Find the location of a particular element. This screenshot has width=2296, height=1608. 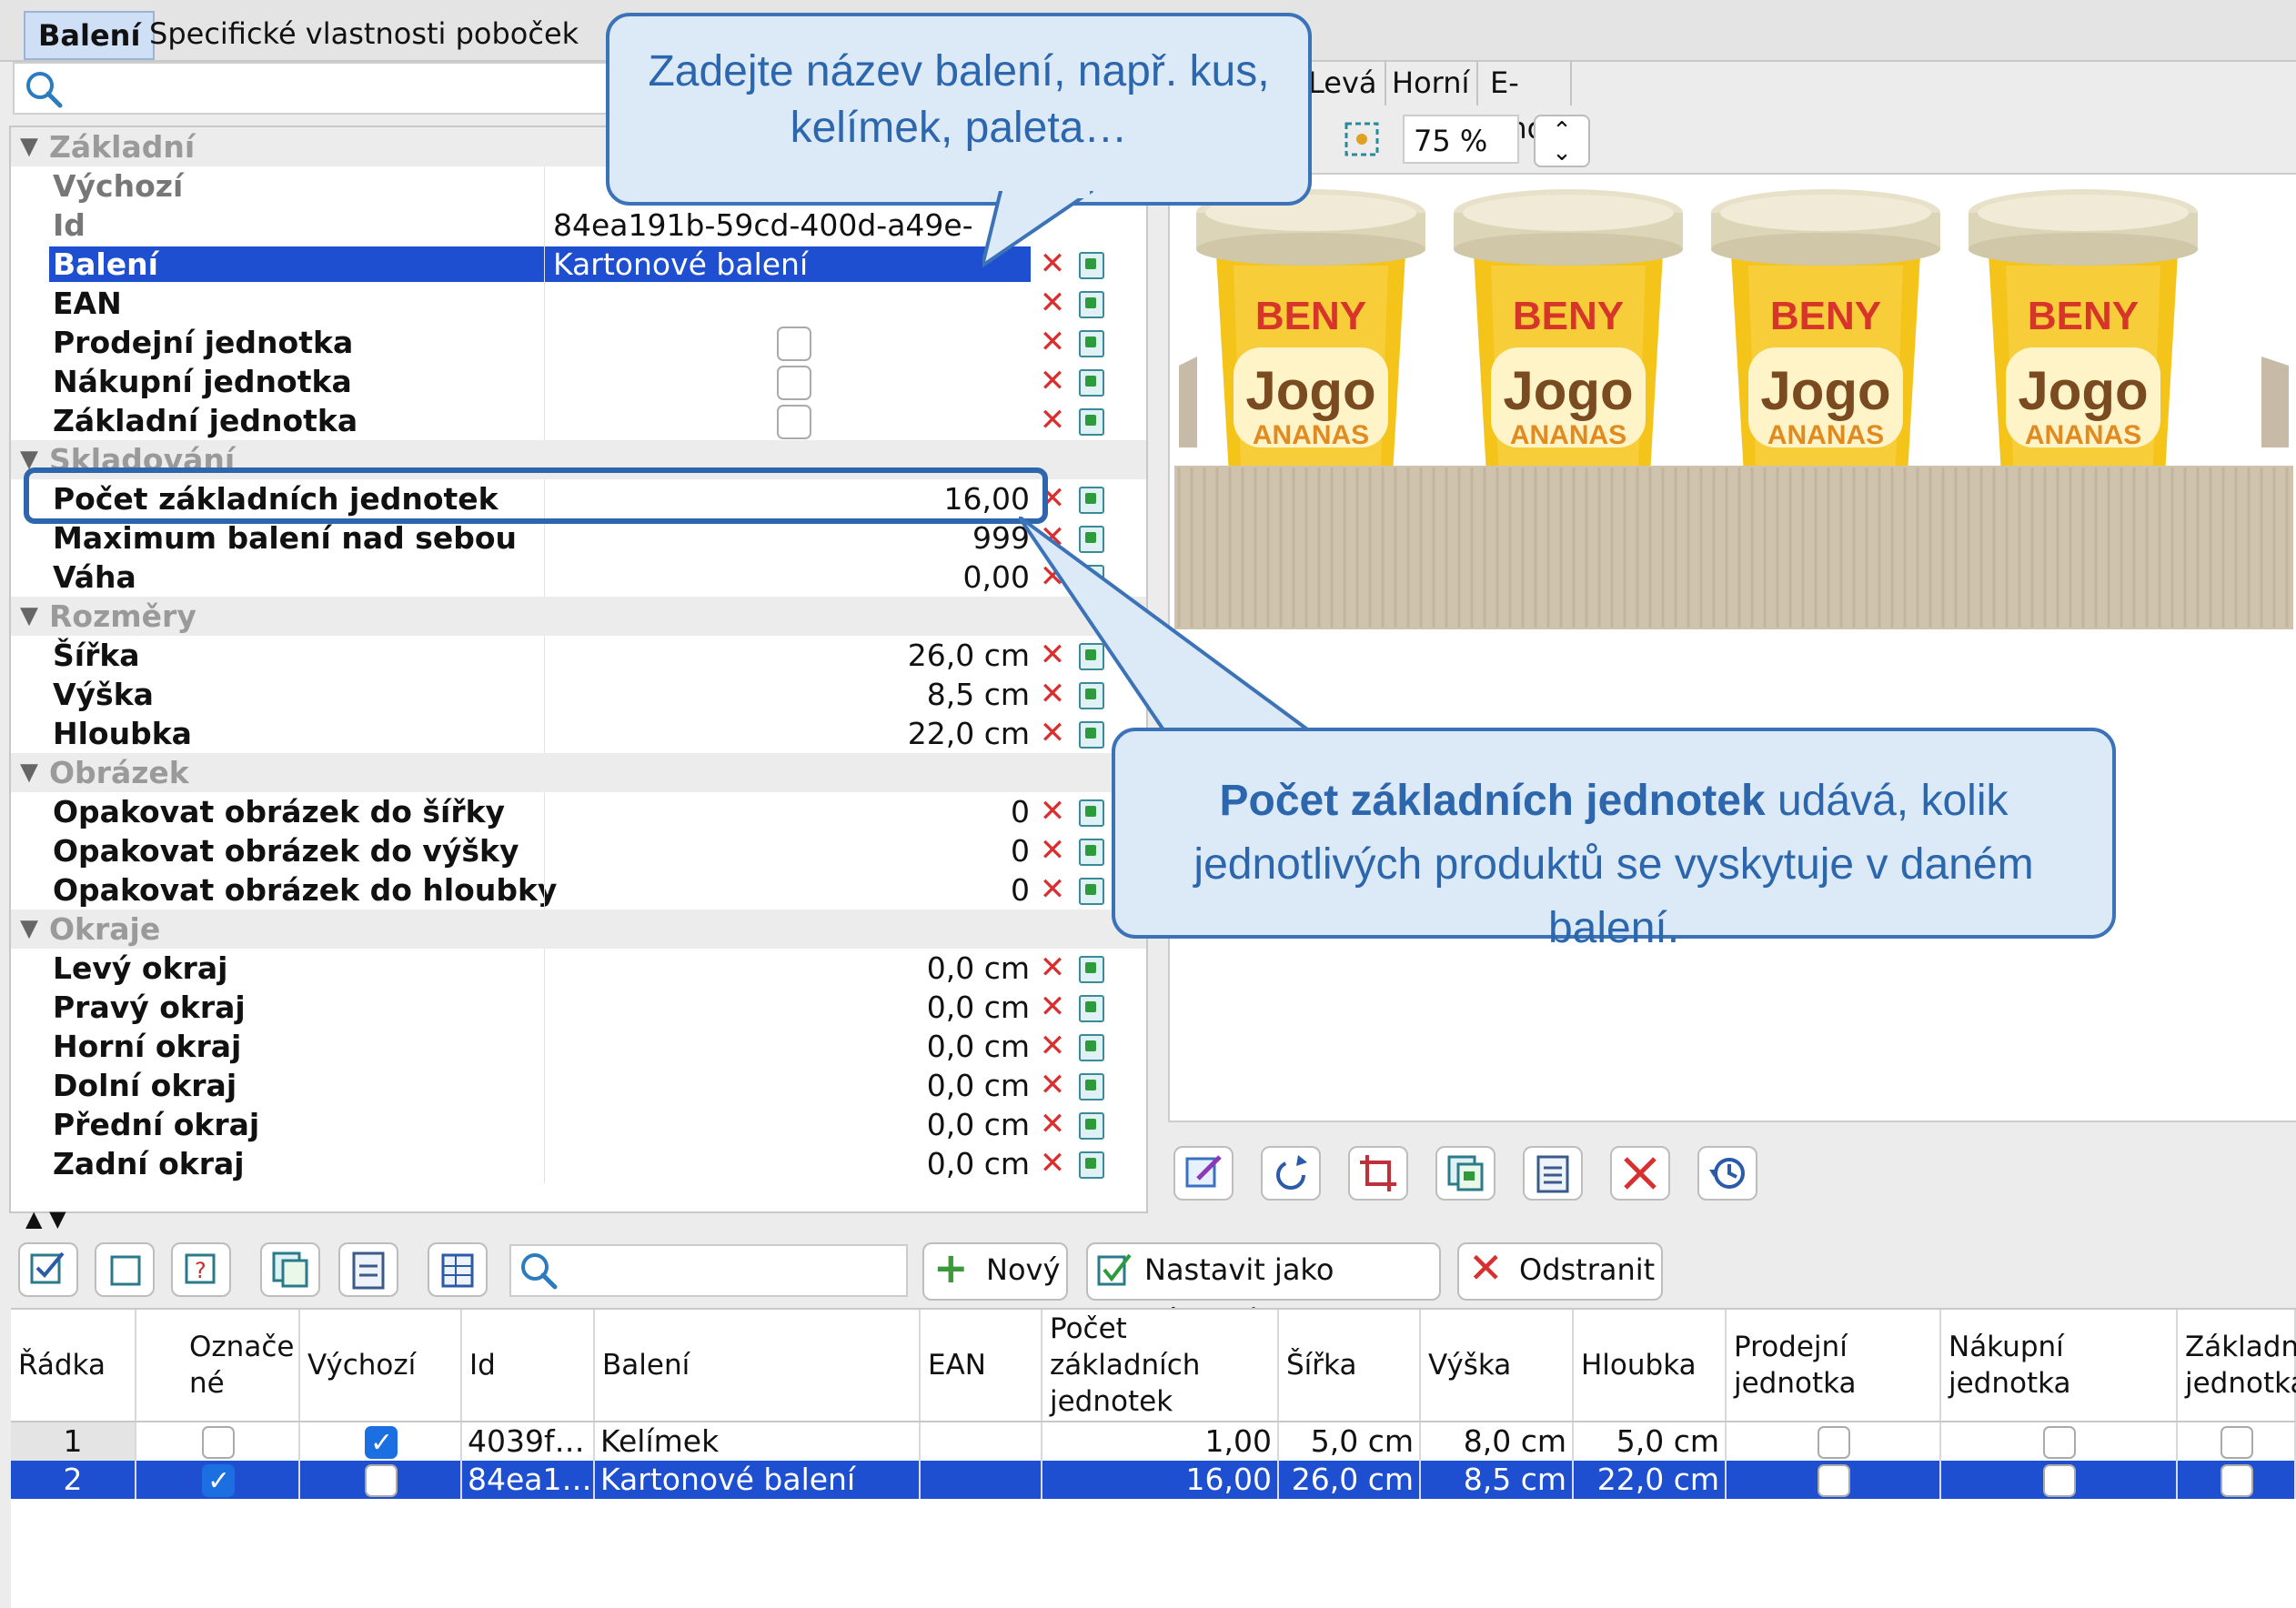

edit-image-button is located at coordinates (1203, 1173).